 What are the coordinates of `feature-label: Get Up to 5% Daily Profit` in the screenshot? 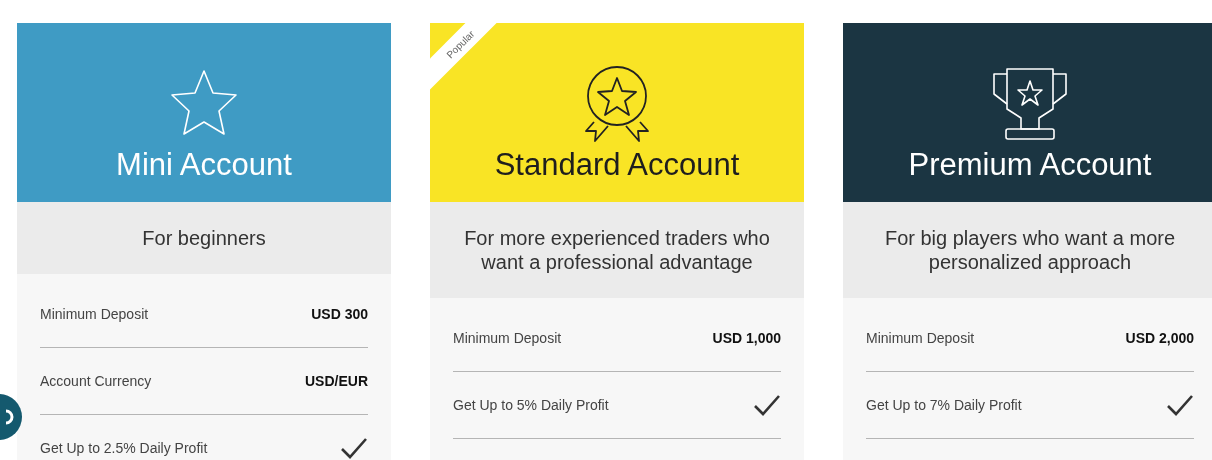 It's located at (531, 405).